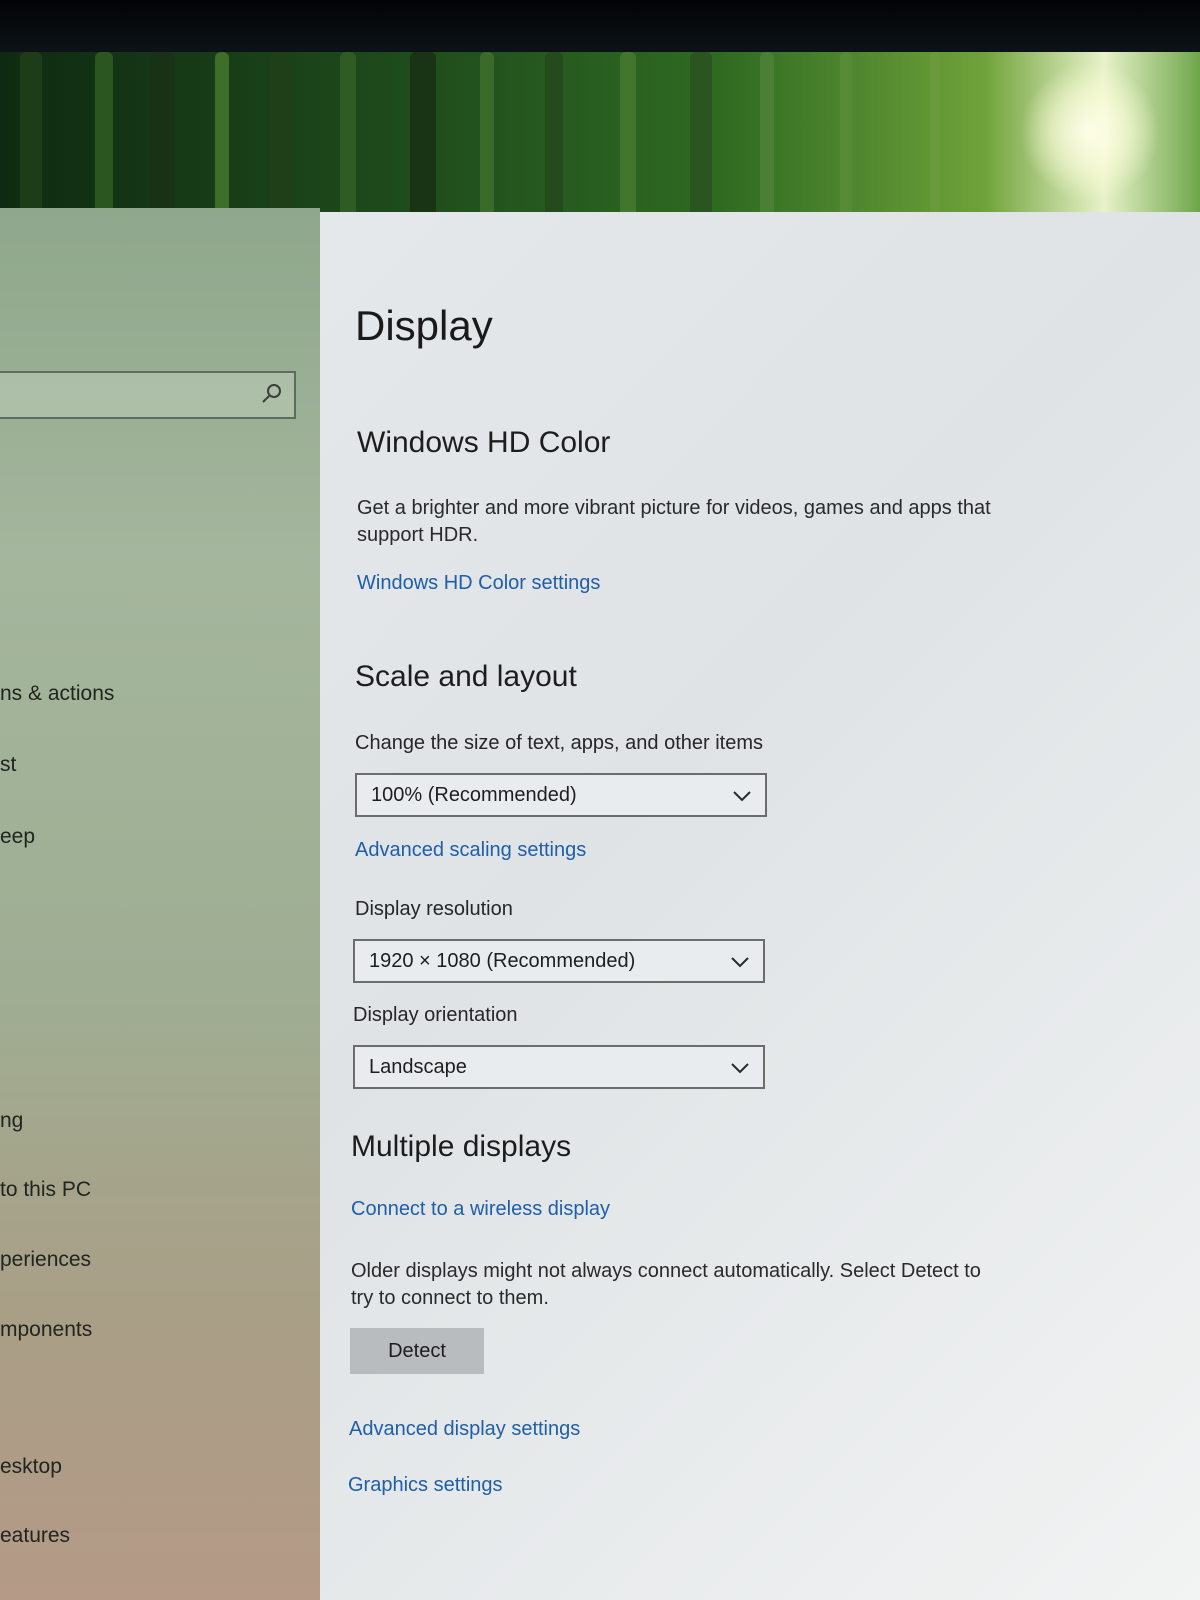 The image size is (1200, 1600). Describe the element at coordinates (450, 1298) in the screenshot. I see `older-displays-info-line2: try to connect to them.` at that location.